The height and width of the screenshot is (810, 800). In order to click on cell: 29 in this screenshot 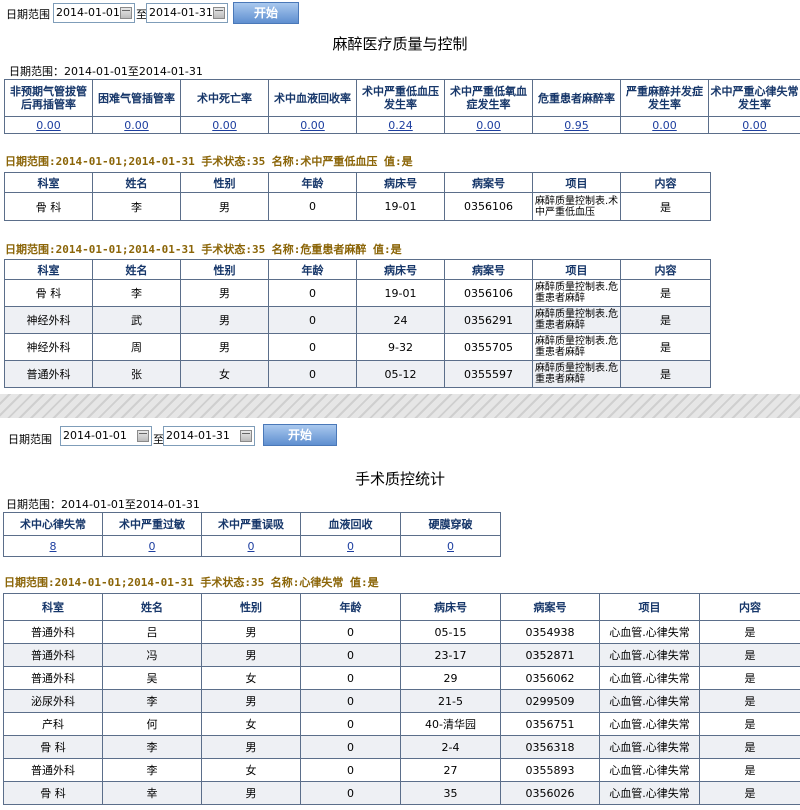, I will do `click(450, 678)`.